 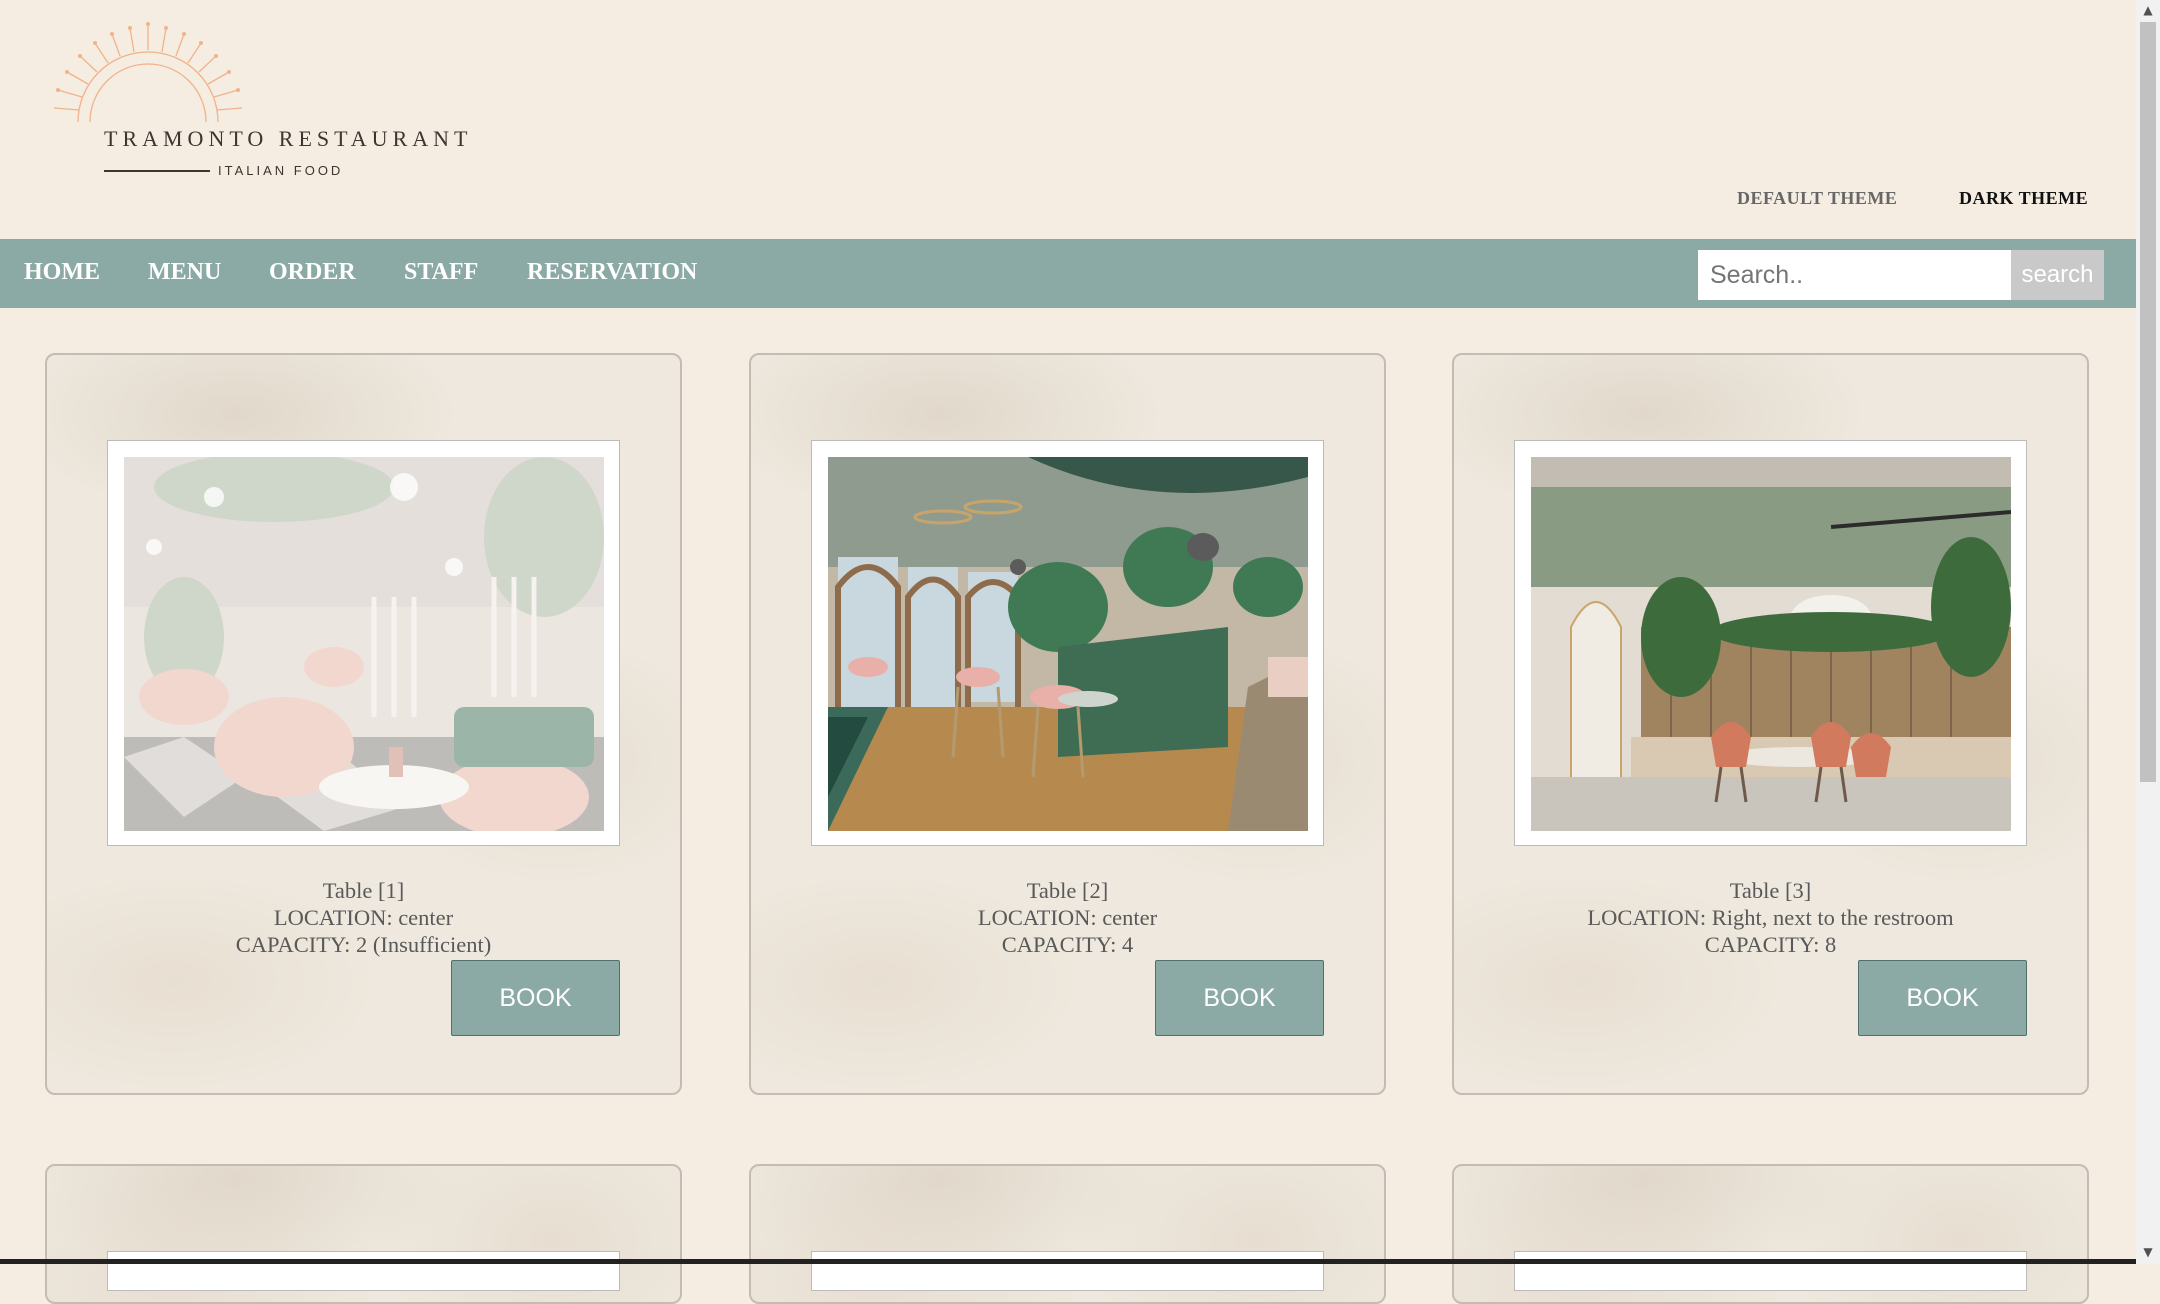 I want to click on window-bottom-edge, so click(x=1068, y=1261).